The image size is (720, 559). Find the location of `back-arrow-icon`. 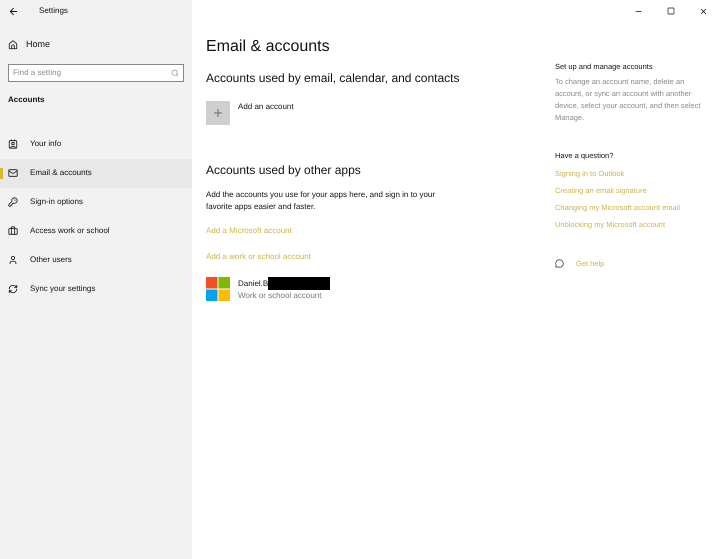

back-arrow-icon is located at coordinates (13, 11).